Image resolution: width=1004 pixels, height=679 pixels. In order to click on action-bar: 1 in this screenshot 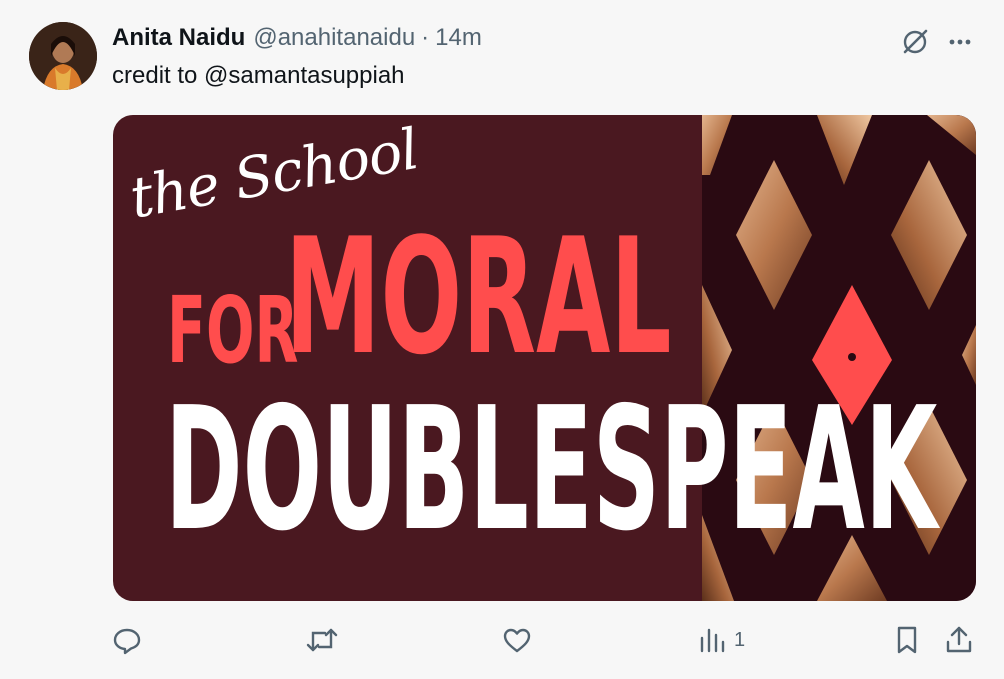, I will do `click(502, 640)`.